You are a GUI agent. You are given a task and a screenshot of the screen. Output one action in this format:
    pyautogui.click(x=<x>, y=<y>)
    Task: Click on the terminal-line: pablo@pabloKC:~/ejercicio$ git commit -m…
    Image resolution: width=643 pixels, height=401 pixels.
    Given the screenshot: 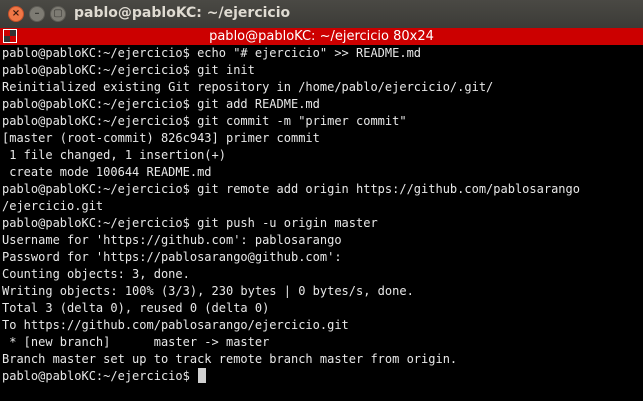 What is the action you would take?
    pyautogui.click(x=204, y=121)
    